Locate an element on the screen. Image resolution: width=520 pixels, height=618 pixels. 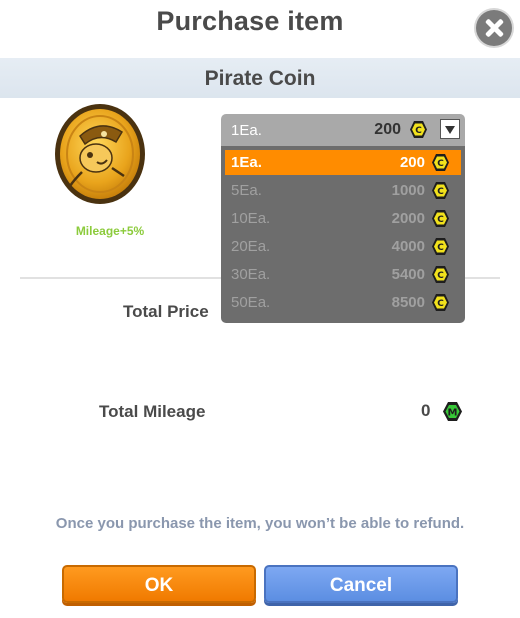
quantity-option: 20Ea. 4000 C is located at coordinates (343, 246).